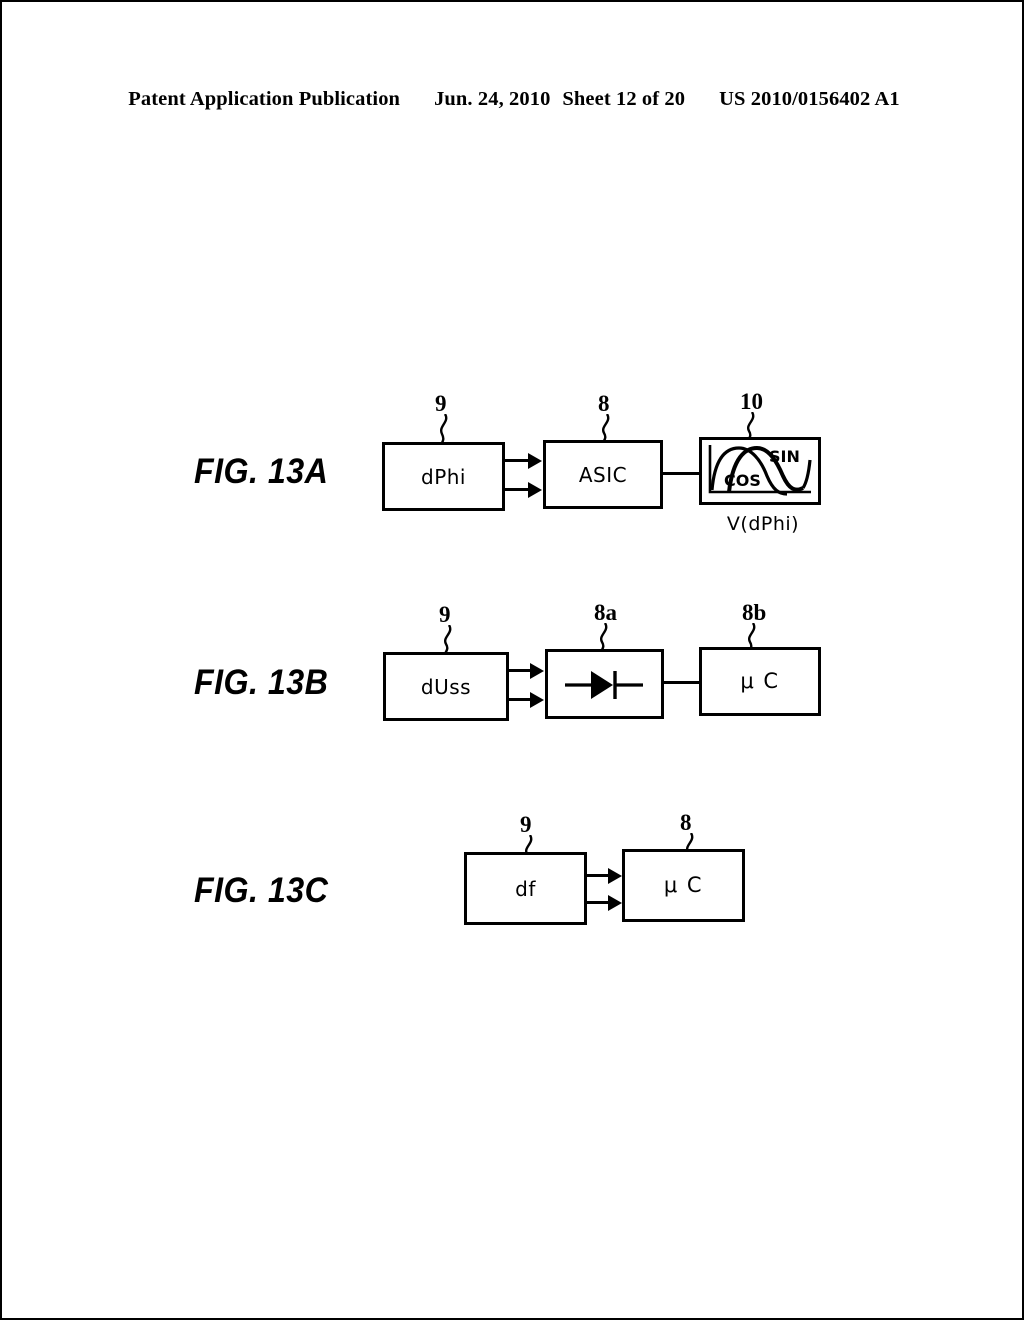 This screenshot has height=1320, width=1024. What do you see at coordinates (447, 640) in the screenshot?
I see `leader-line-9-fig13b` at bounding box center [447, 640].